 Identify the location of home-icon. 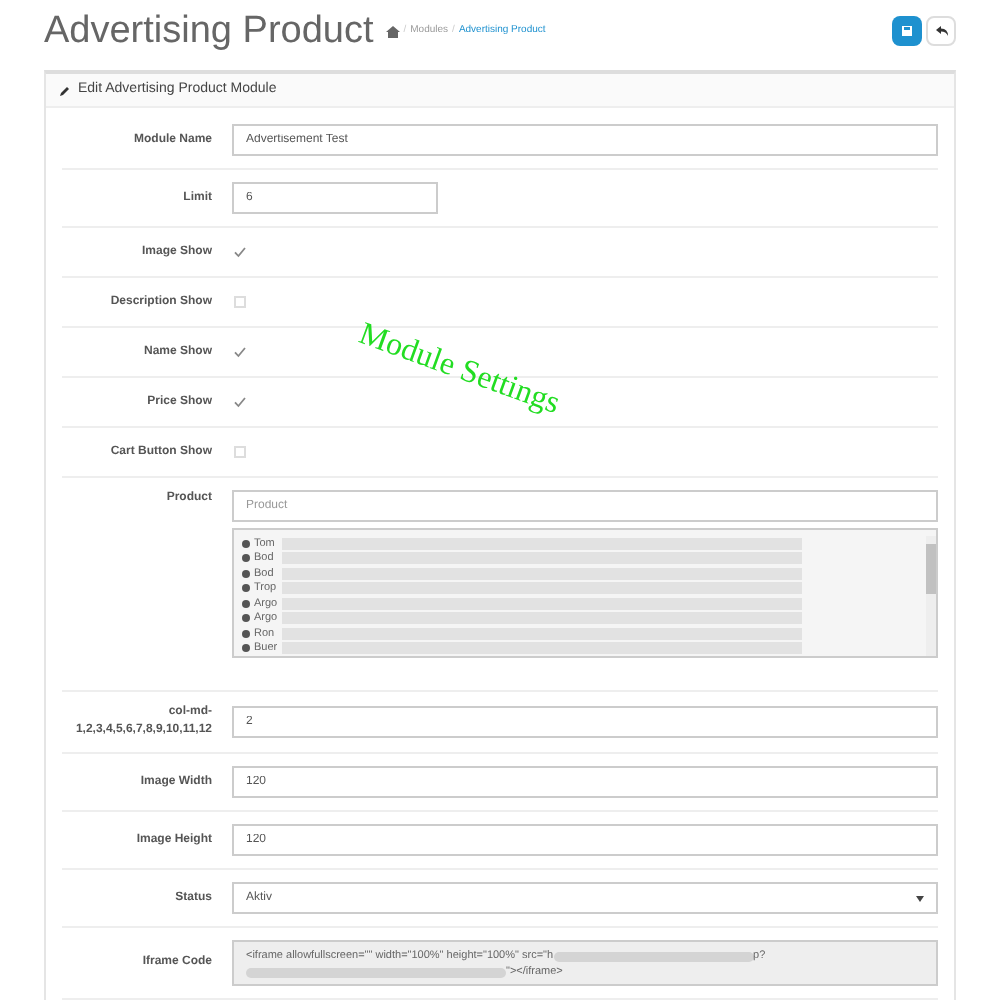
(392, 31).